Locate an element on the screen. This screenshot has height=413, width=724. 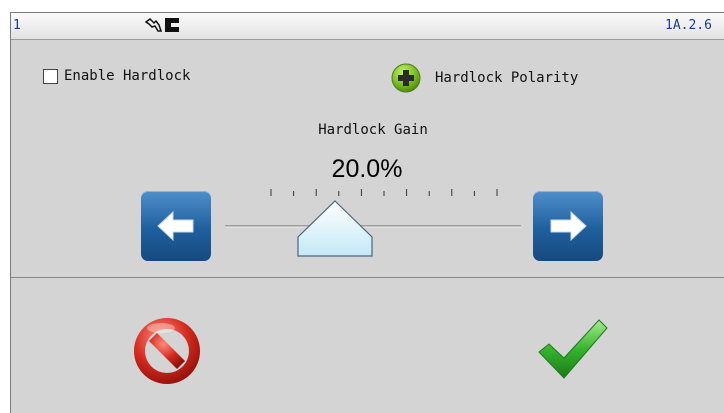
divider is located at coordinates (367, 277).